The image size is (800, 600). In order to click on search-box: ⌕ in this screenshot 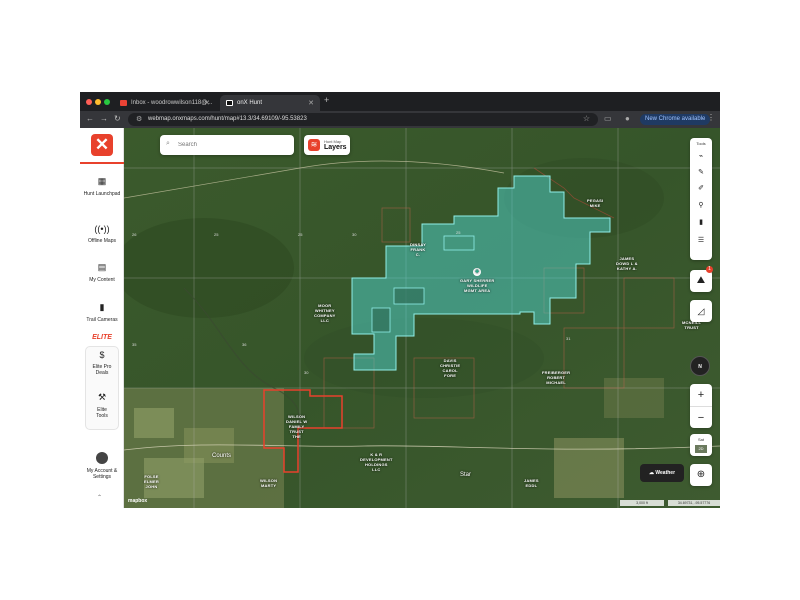, I will do `click(227, 145)`.